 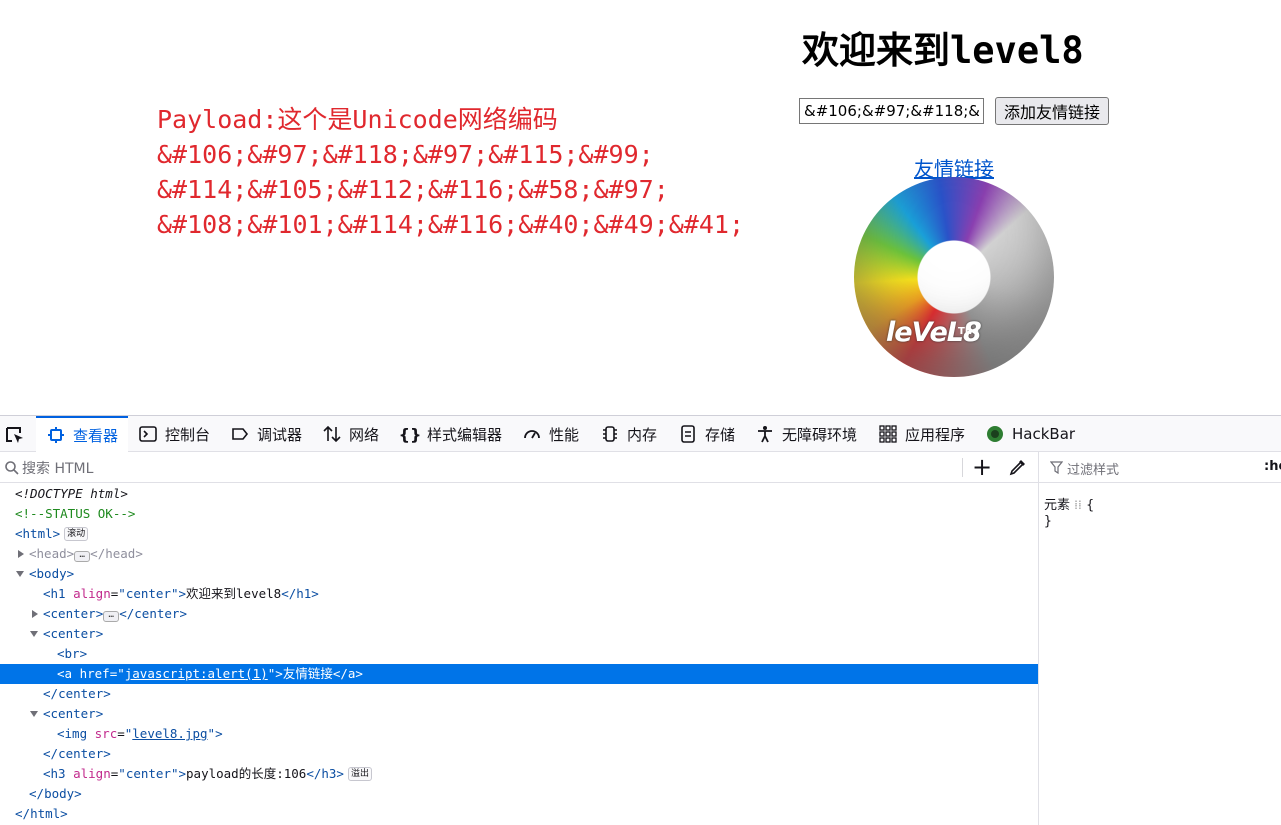 I want to click on tree-node-body: <body>, so click(x=519, y=574).